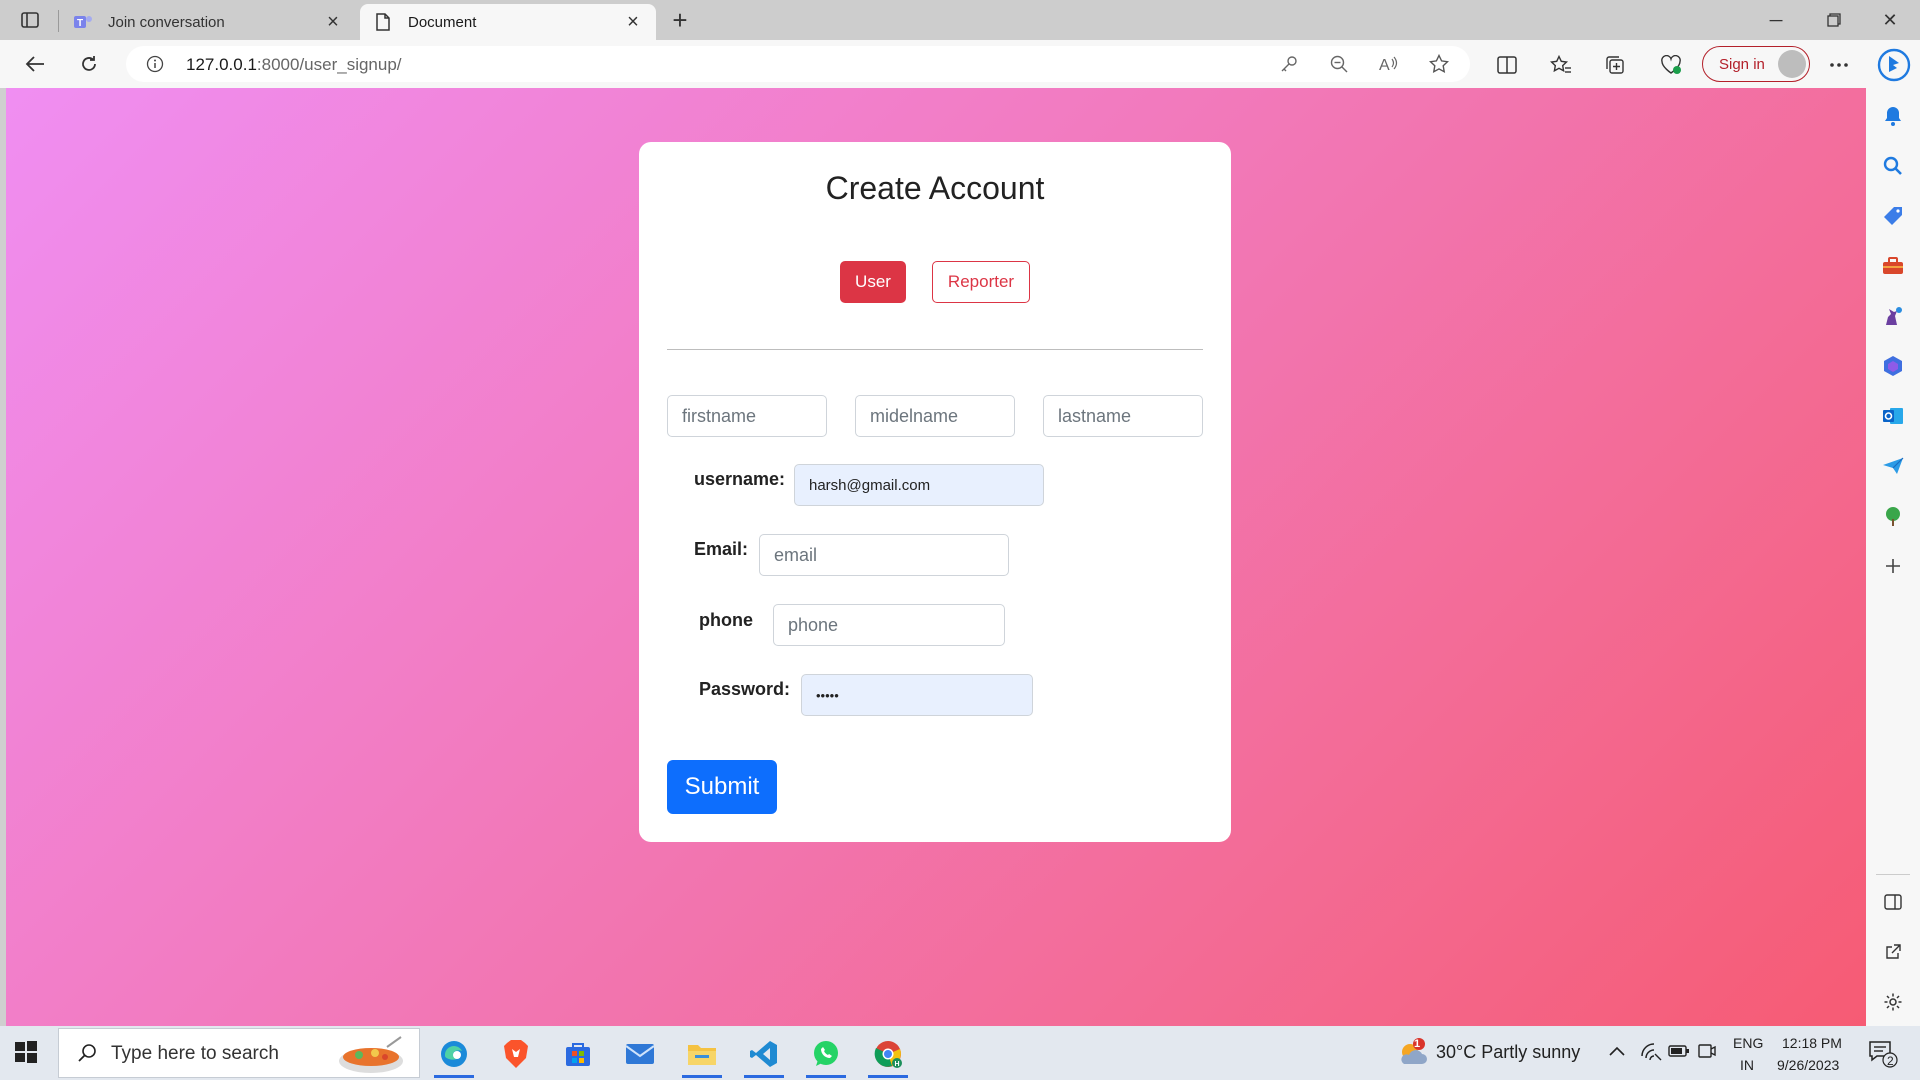 This screenshot has height=1080, width=1920. I want to click on sidebar-divider, so click(1893, 874).